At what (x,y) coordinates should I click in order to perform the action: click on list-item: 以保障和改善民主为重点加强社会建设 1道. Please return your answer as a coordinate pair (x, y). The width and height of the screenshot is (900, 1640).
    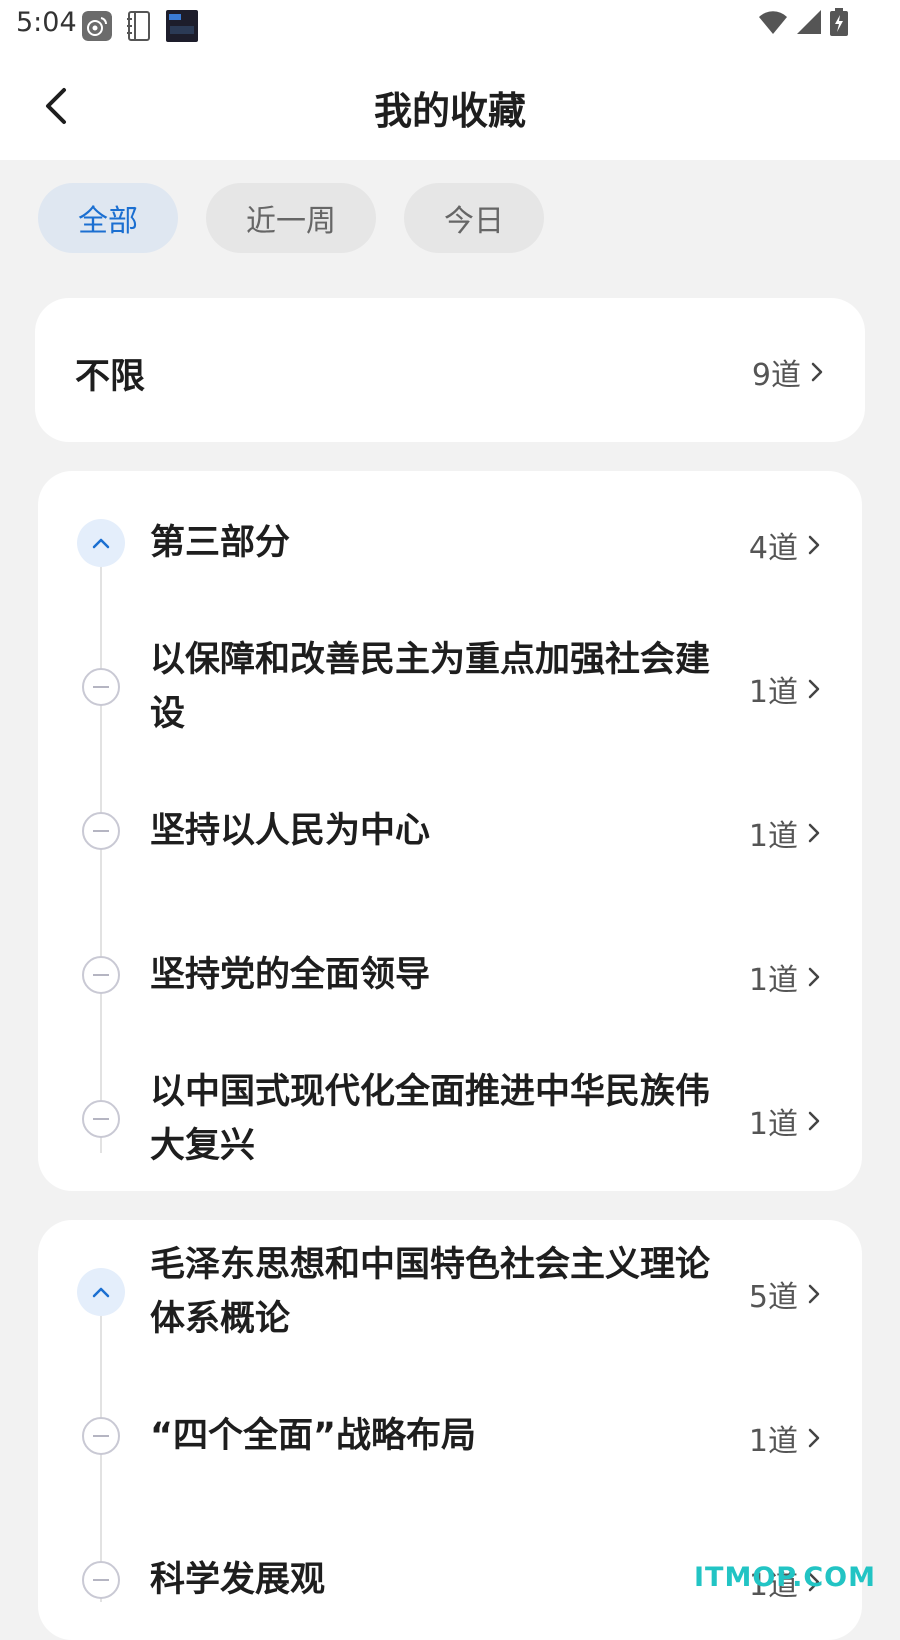
    Looking at the image, I should click on (450, 687).